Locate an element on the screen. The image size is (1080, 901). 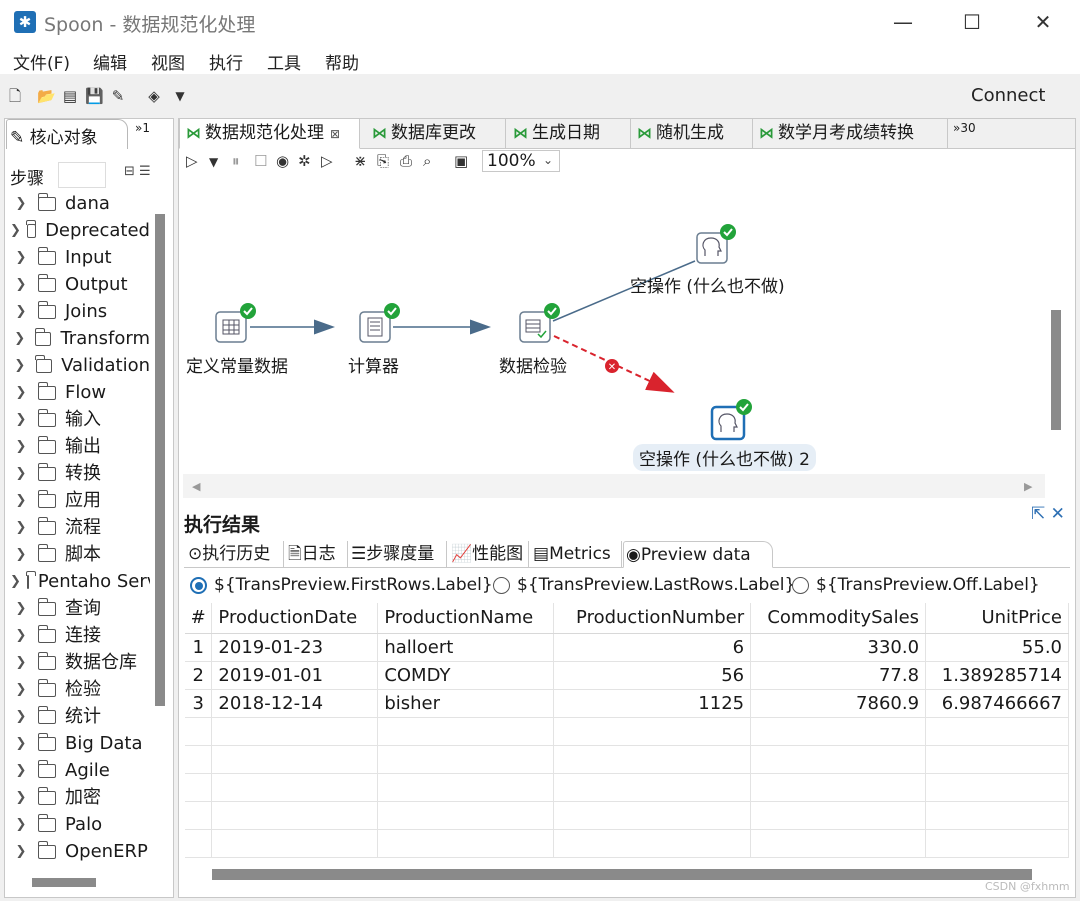
stop-icon: ☐ is located at coordinates (260, 161).